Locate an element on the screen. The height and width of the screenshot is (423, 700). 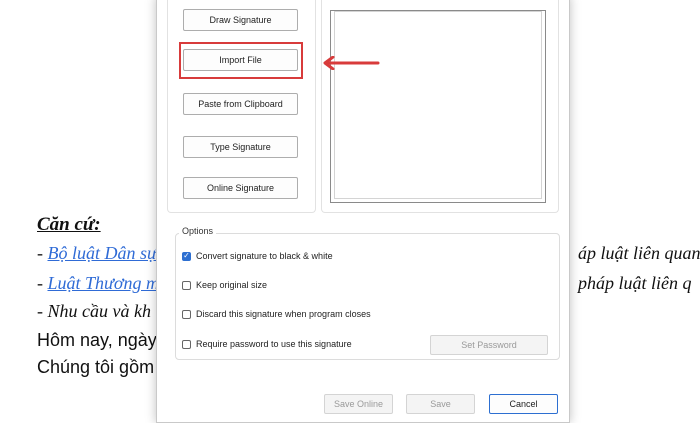
convert-bw-label: Convert signature to black & white is located at coordinates (264, 256).